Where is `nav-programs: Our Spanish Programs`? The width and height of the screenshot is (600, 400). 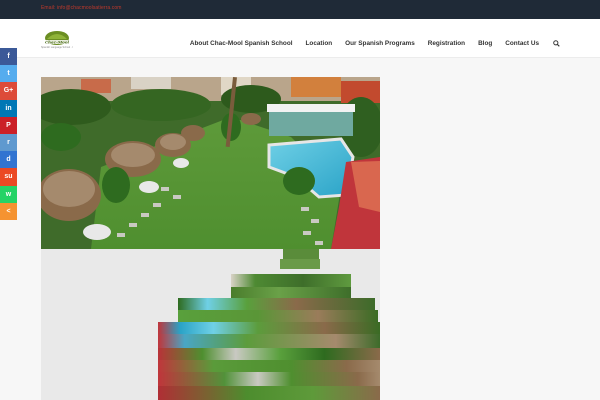 nav-programs: Our Spanish Programs is located at coordinates (380, 43).